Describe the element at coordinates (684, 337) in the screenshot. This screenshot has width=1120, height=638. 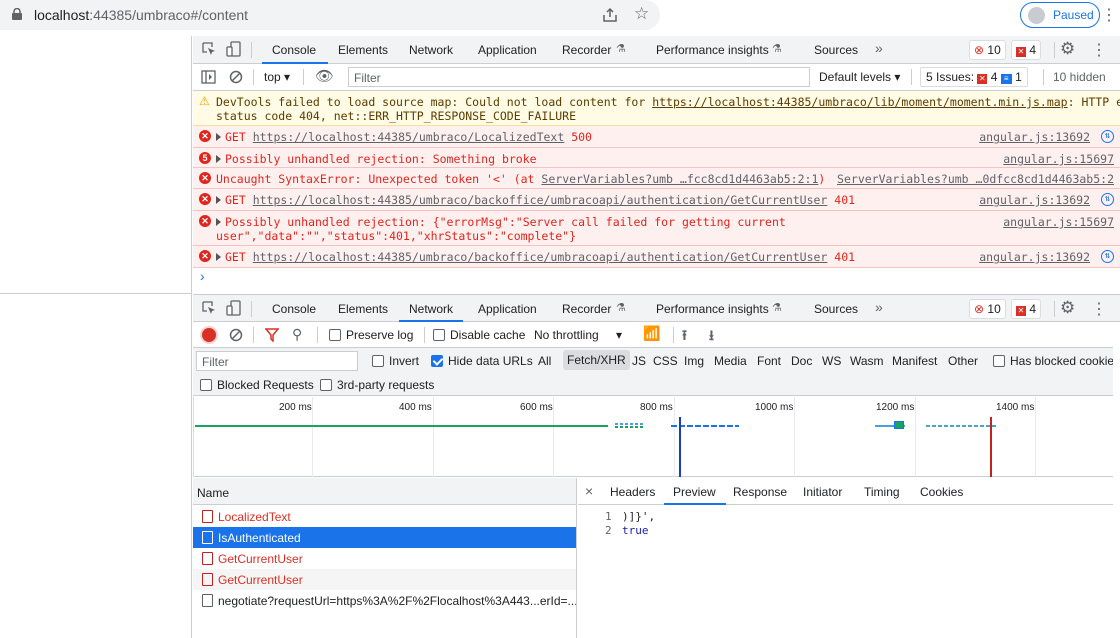
I see `import-har-icon: ⭱` at that location.